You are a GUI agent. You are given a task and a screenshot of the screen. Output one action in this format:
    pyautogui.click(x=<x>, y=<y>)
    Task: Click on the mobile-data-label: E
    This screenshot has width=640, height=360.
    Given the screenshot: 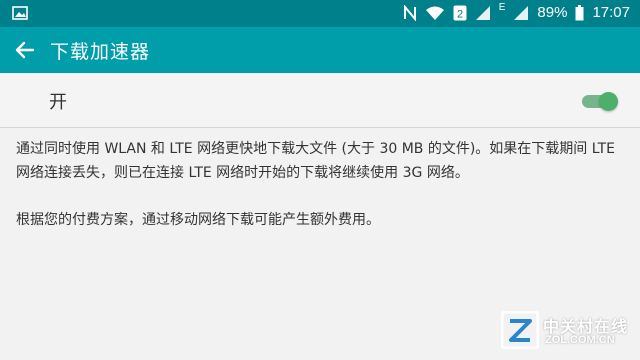 What is the action you would take?
    pyautogui.click(x=502, y=7)
    